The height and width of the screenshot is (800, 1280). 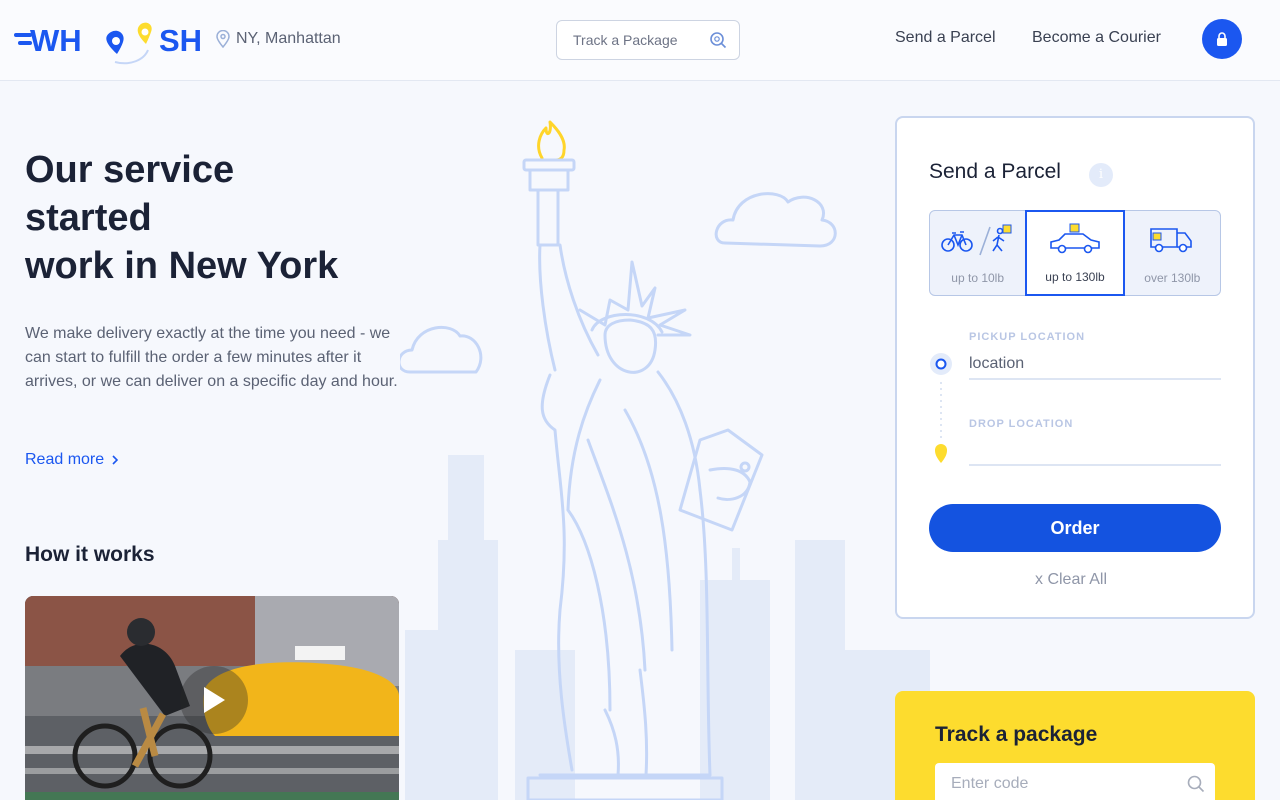 What do you see at coordinates (990, 783) in the screenshot?
I see `track-code-placeholder: Enter code` at bounding box center [990, 783].